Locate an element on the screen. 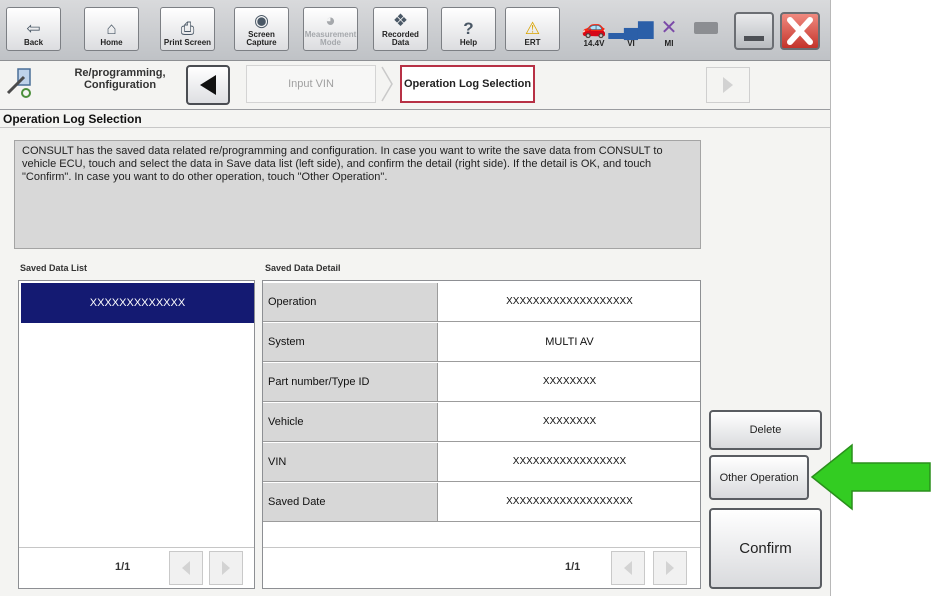  help-icon: ? is located at coordinates (468, 28).